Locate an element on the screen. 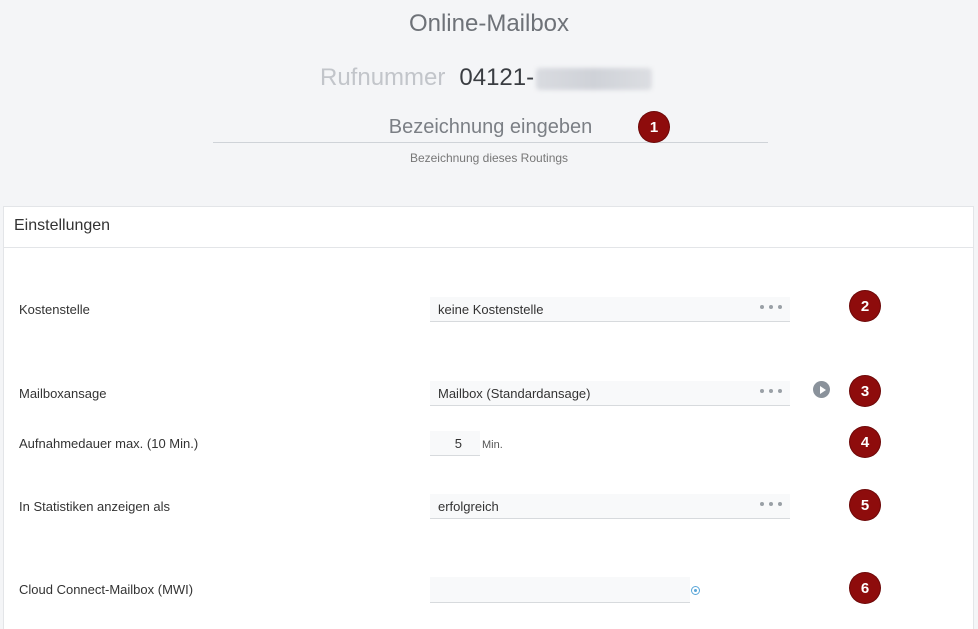  cloud-connect-label: Cloud Connect-Mailbox (MWI) is located at coordinates (106, 589).